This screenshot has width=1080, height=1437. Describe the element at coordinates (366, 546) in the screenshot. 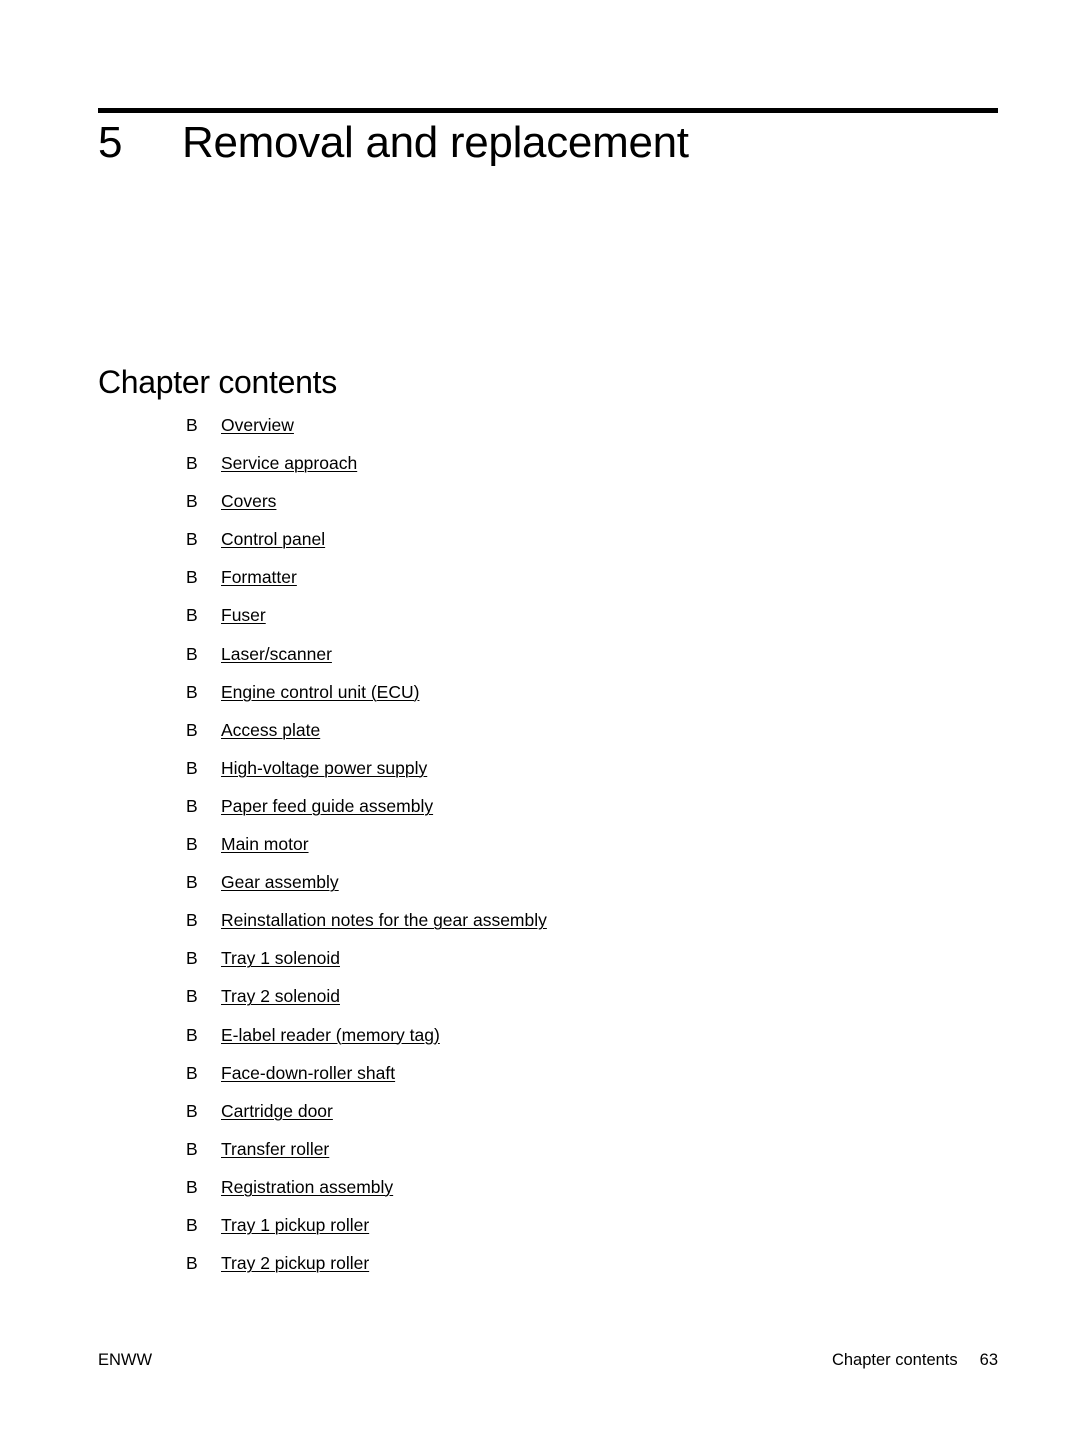

I see `toc-item: B Control panel` at that location.